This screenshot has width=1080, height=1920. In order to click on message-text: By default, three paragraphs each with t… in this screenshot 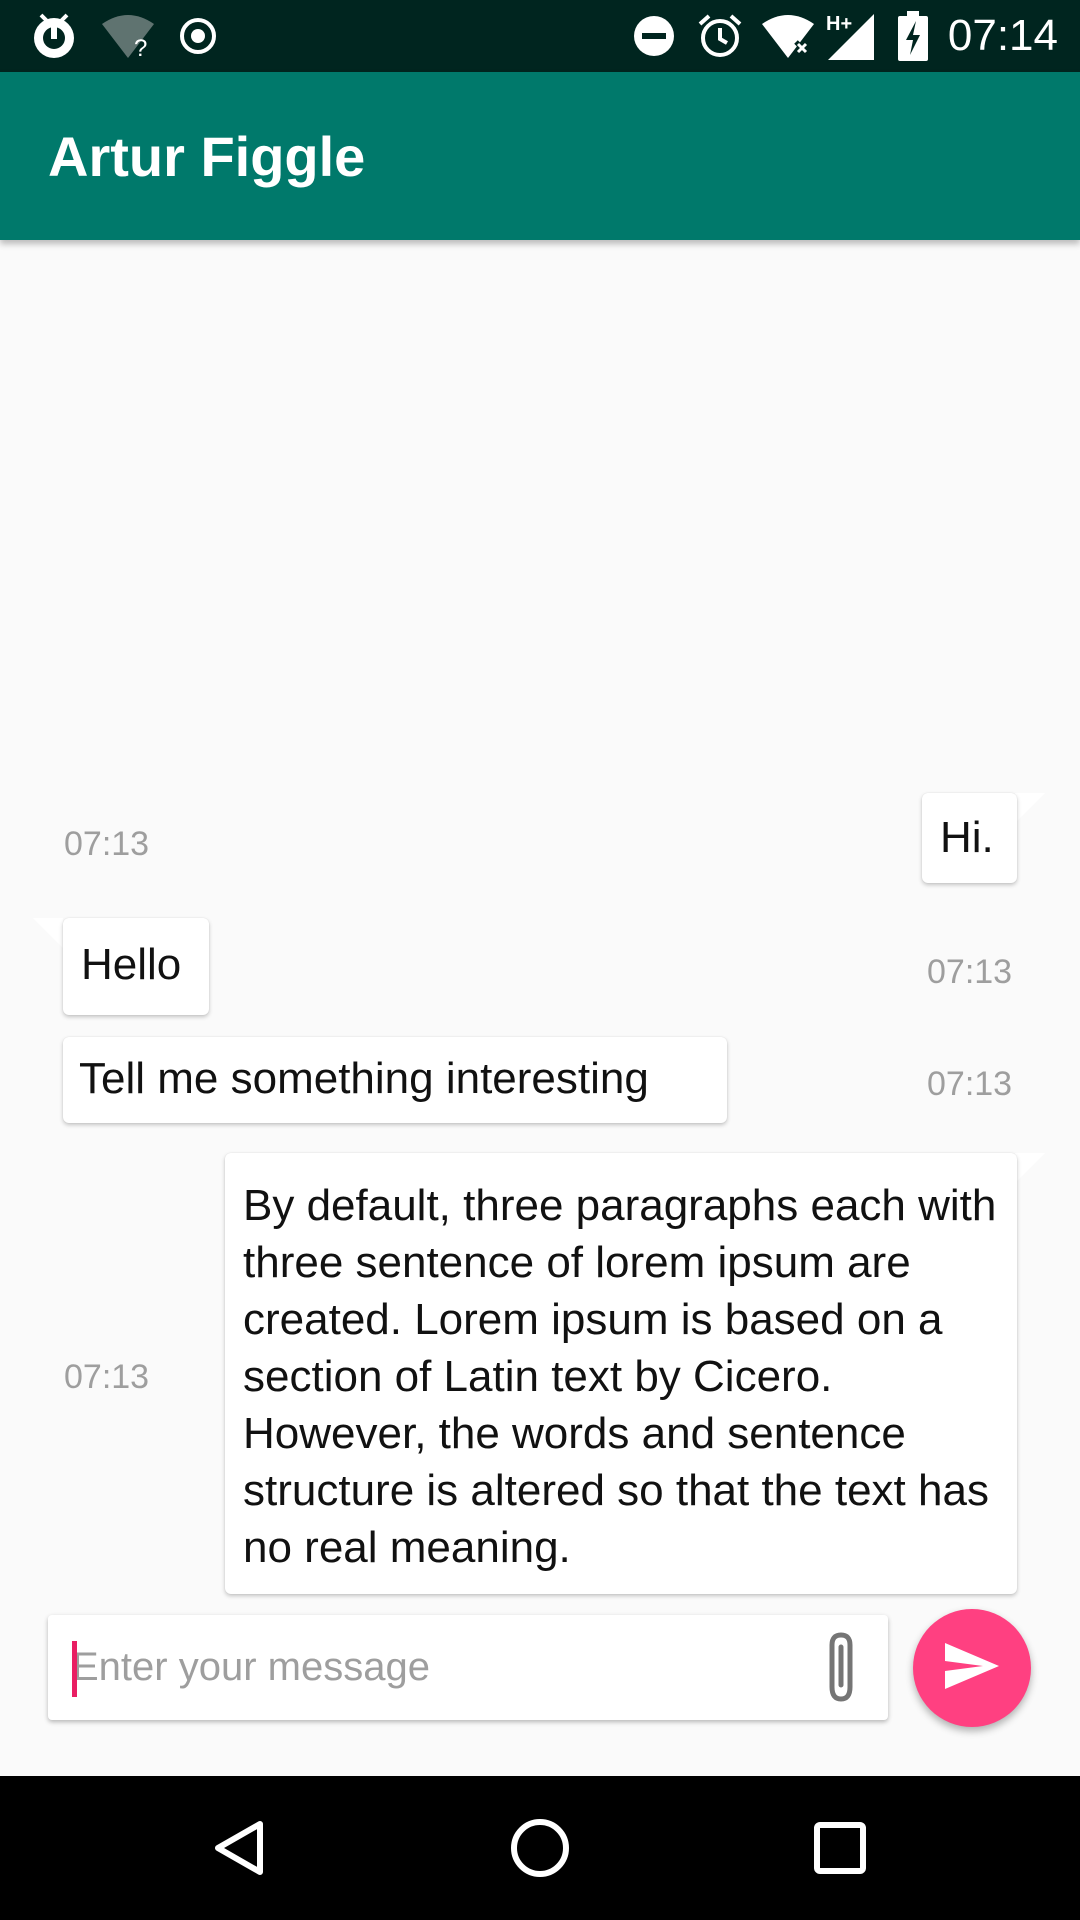, I will do `click(620, 1376)`.